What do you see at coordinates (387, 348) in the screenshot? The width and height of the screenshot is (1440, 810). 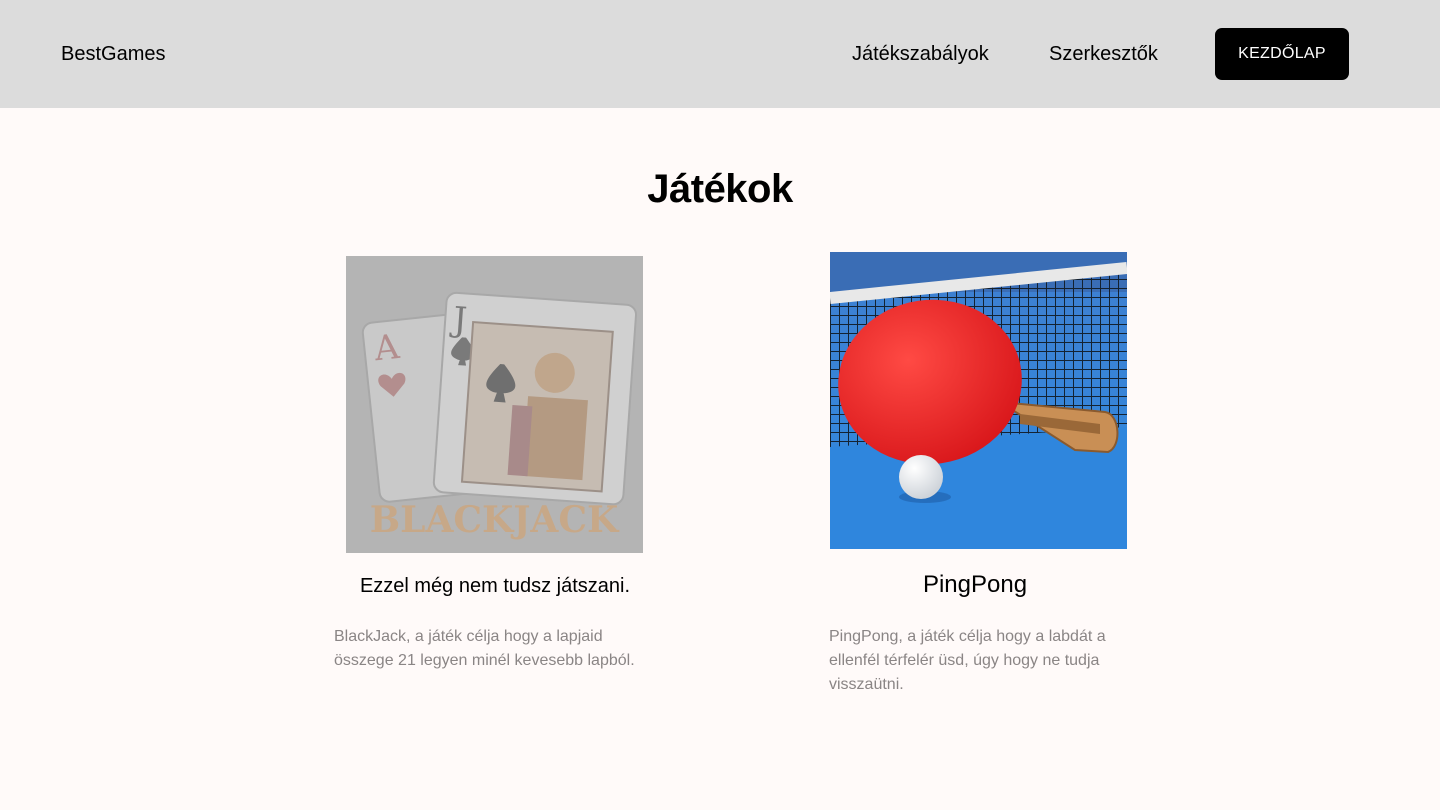 I see `svg-text: A` at bounding box center [387, 348].